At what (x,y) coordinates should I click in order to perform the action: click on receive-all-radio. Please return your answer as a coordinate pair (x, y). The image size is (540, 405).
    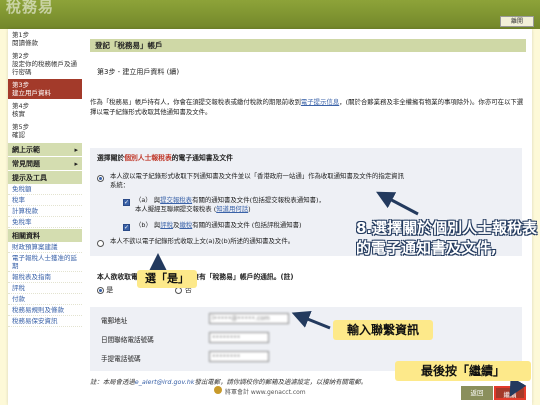
    Looking at the image, I should click on (100, 178).